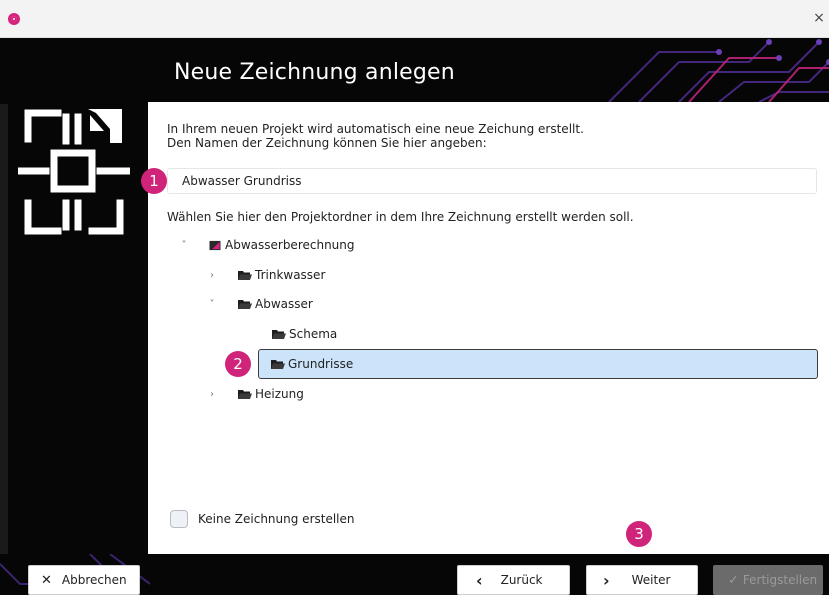 Image resolution: width=829 pixels, height=595 pixels. Describe the element at coordinates (718, 70) in the screenshot. I see `circuit-decoration` at that location.